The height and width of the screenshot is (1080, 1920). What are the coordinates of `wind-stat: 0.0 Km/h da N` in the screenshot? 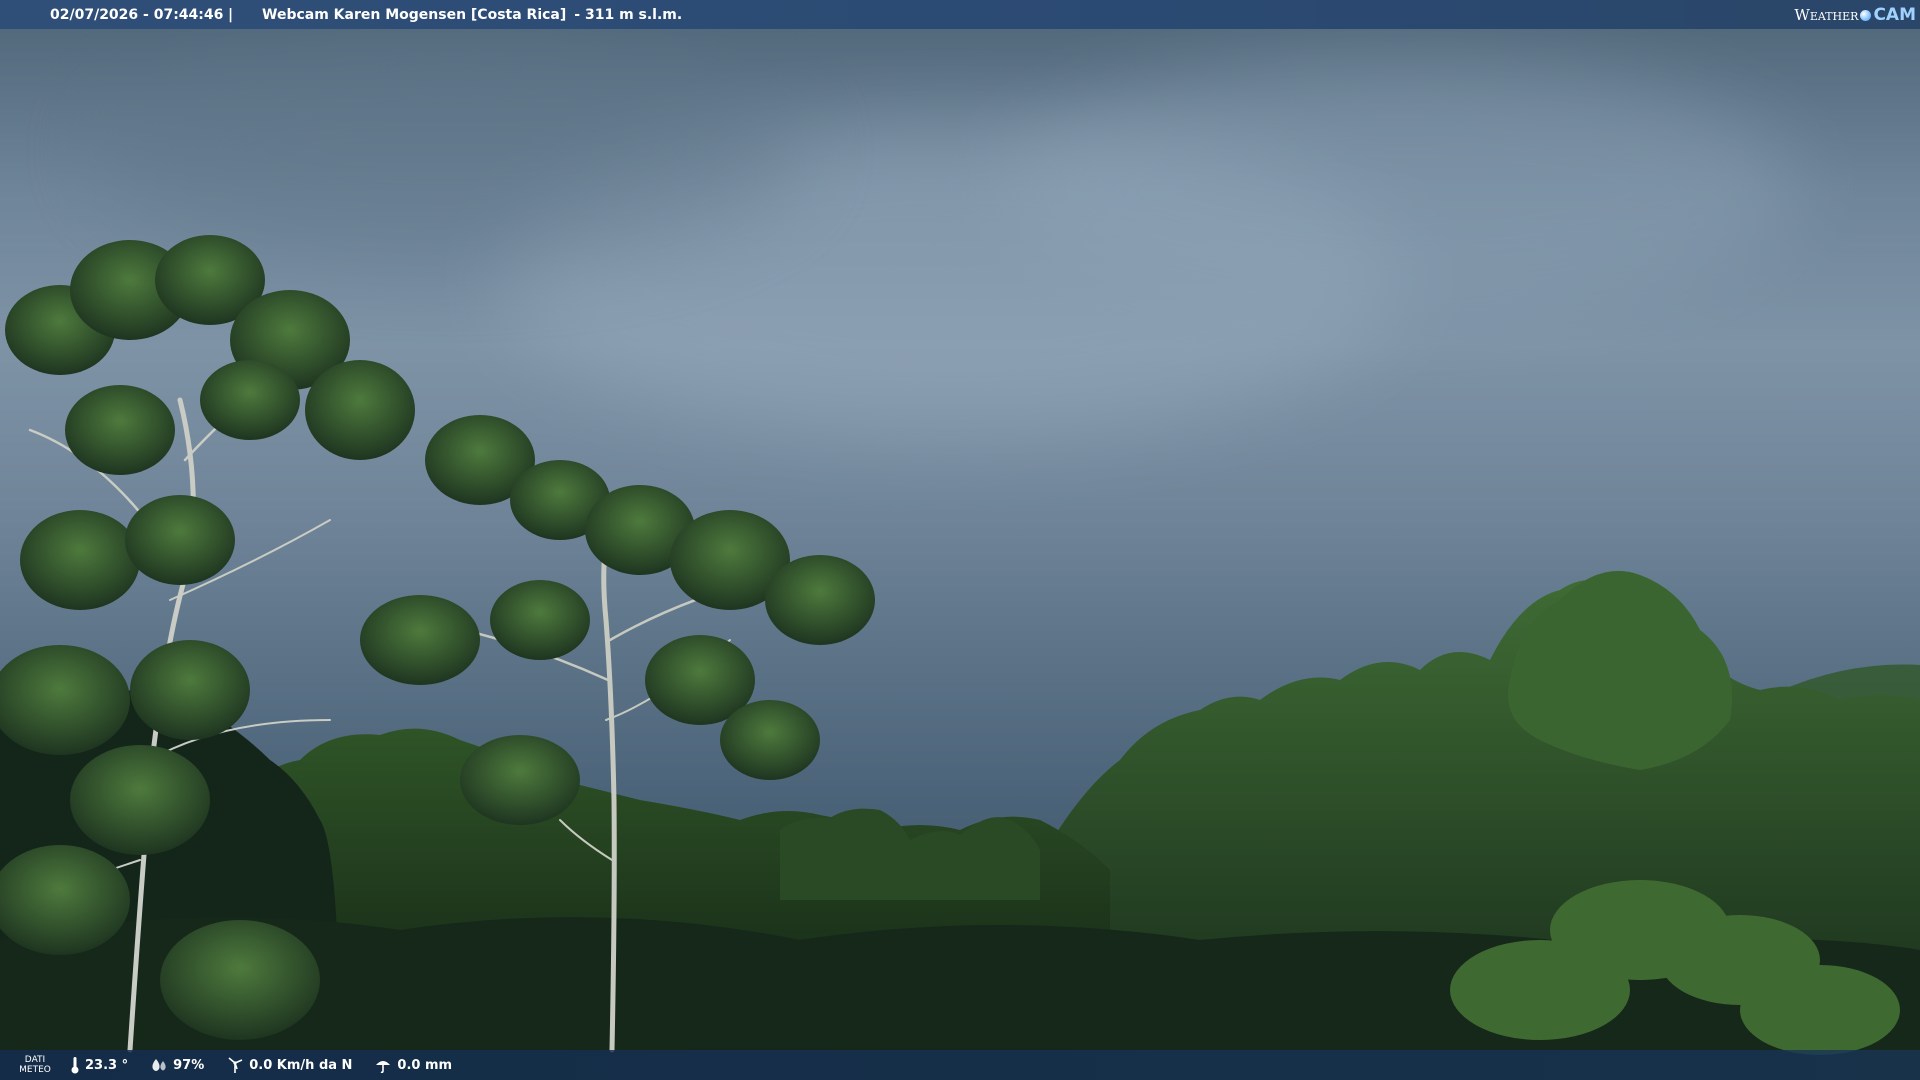 It's located at (289, 1065).